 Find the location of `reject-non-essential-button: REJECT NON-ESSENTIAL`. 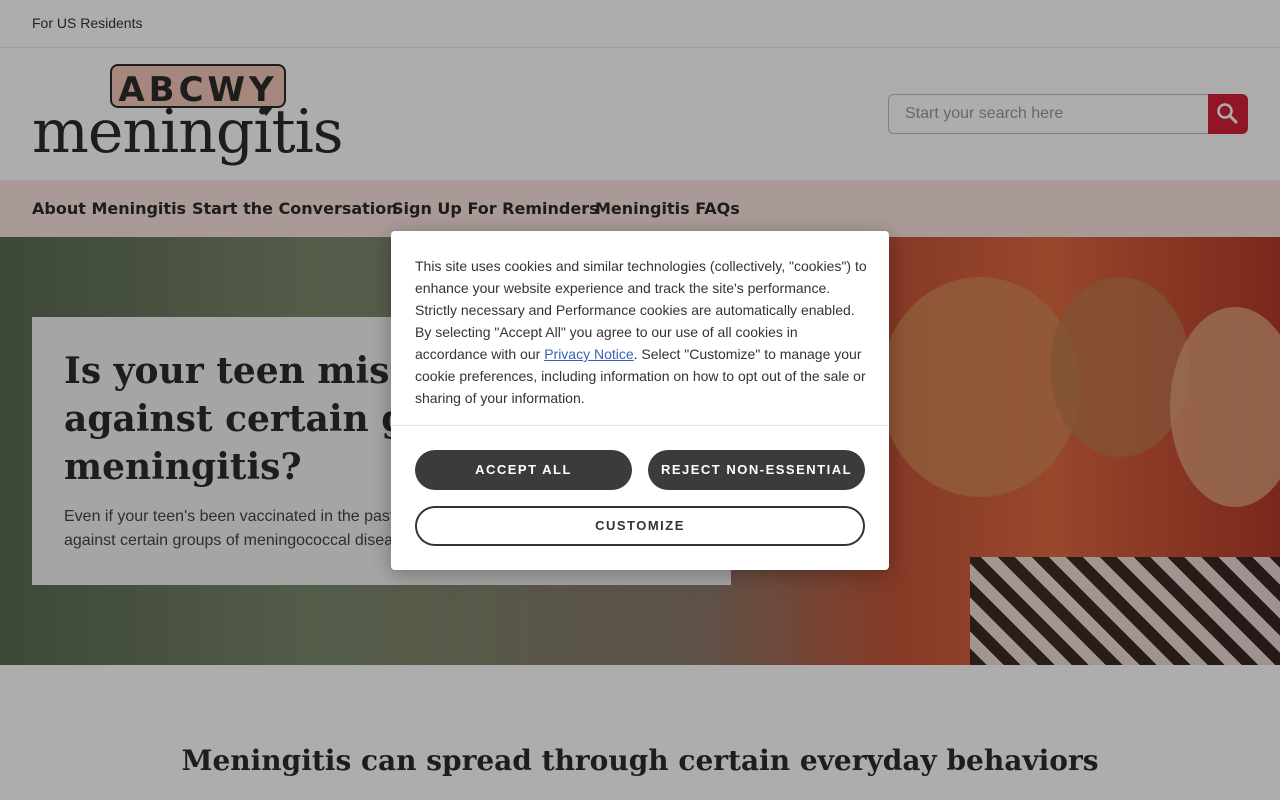

reject-non-essential-button: REJECT NON-ESSENTIAL is located at coordinates (756, 470).